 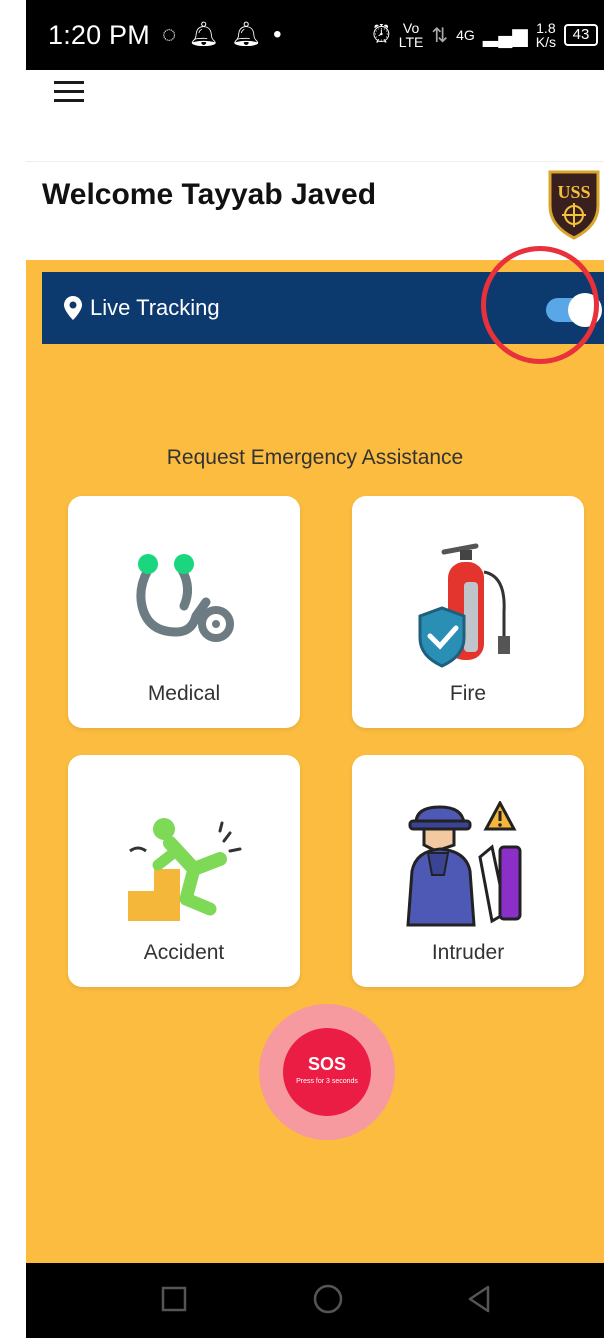 What do you see at coordinates (573, 192) in the screenshot?
I see `svg-text: USS` at bounding box center [573, 192].